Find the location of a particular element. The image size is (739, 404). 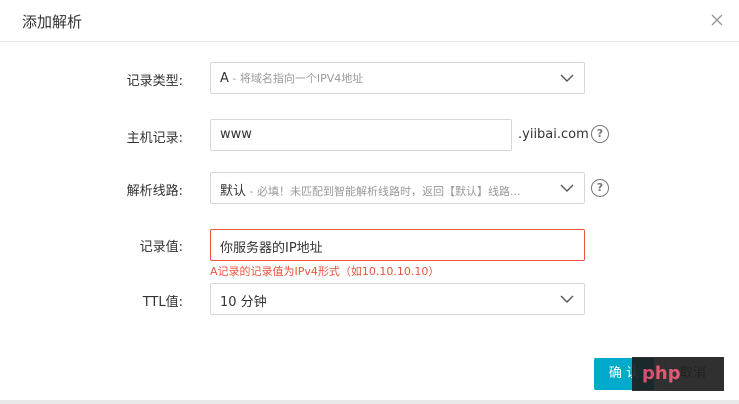

host-suffix: .yiibai.com is located at coordinates (553, 134).